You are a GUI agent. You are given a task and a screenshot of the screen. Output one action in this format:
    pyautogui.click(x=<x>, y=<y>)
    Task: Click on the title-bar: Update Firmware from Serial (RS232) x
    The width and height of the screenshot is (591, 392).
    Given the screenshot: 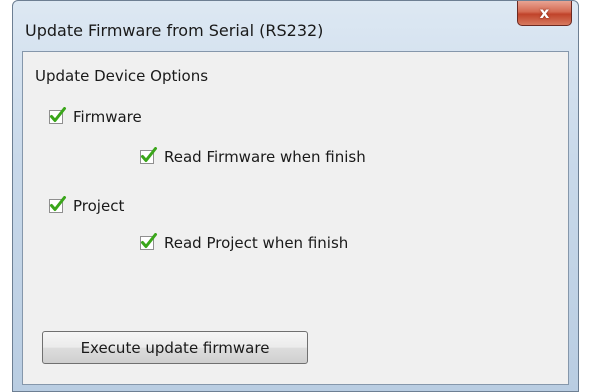 What is the action you would take?
    pyautogui.click(x=295, y=26)
    